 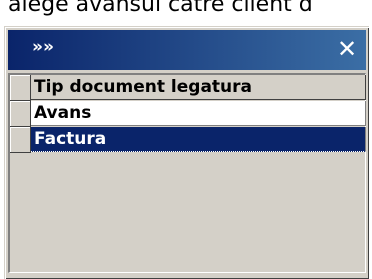 I want to click on grid-cell: Factura, so click(x=198, y=139).